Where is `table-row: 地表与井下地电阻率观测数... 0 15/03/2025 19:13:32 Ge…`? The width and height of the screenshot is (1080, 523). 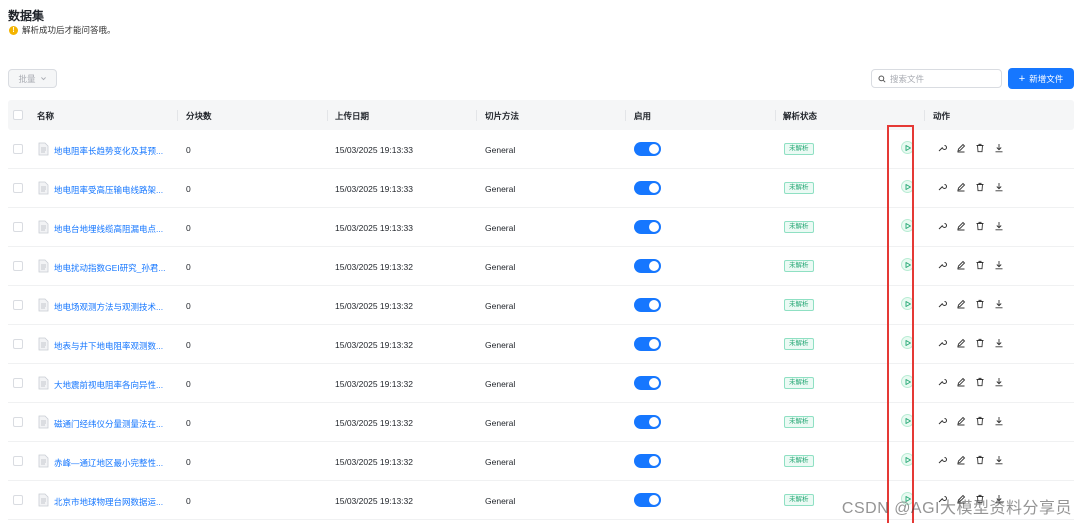
table-row: 地表与井下地电阻率观测数... 0 15/03/2025 19:13:32 Ge… is located at coordinates (541, 344).